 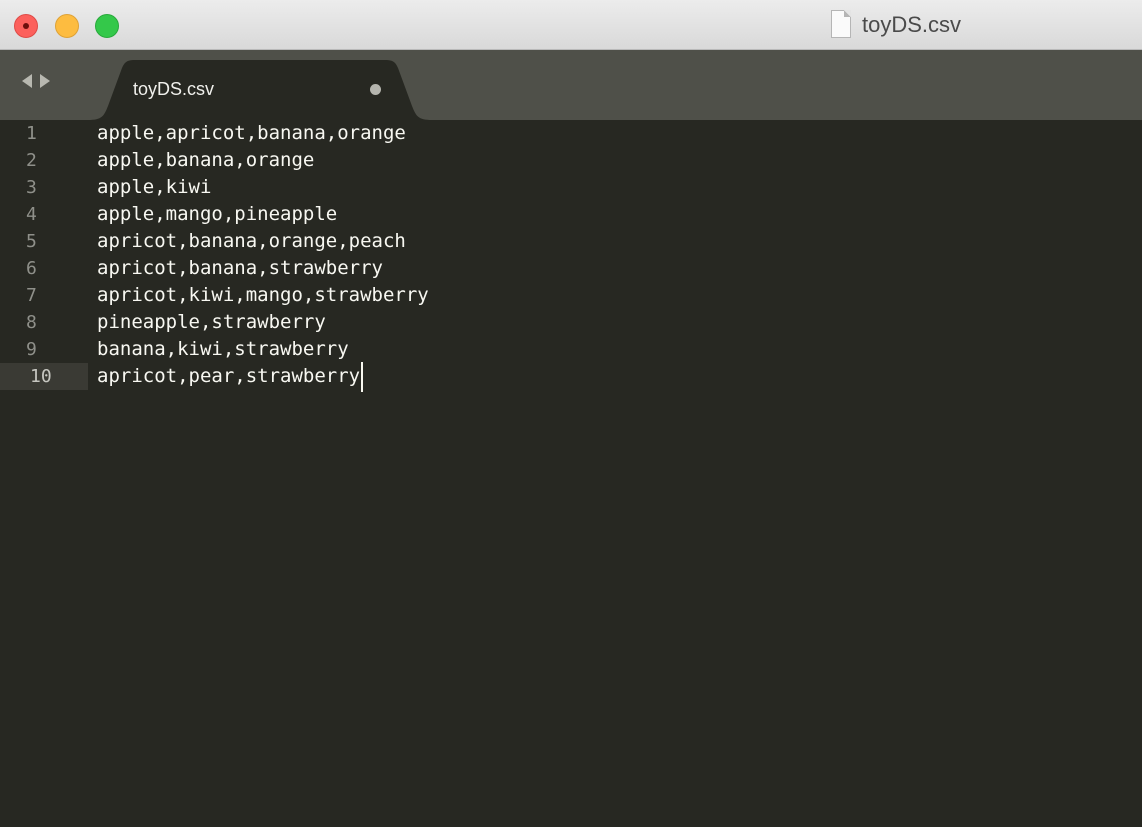 What do you see at coordinates (31, 268) in the screenshot?
I see `line-number: 6` at bounding box center [31, 268].